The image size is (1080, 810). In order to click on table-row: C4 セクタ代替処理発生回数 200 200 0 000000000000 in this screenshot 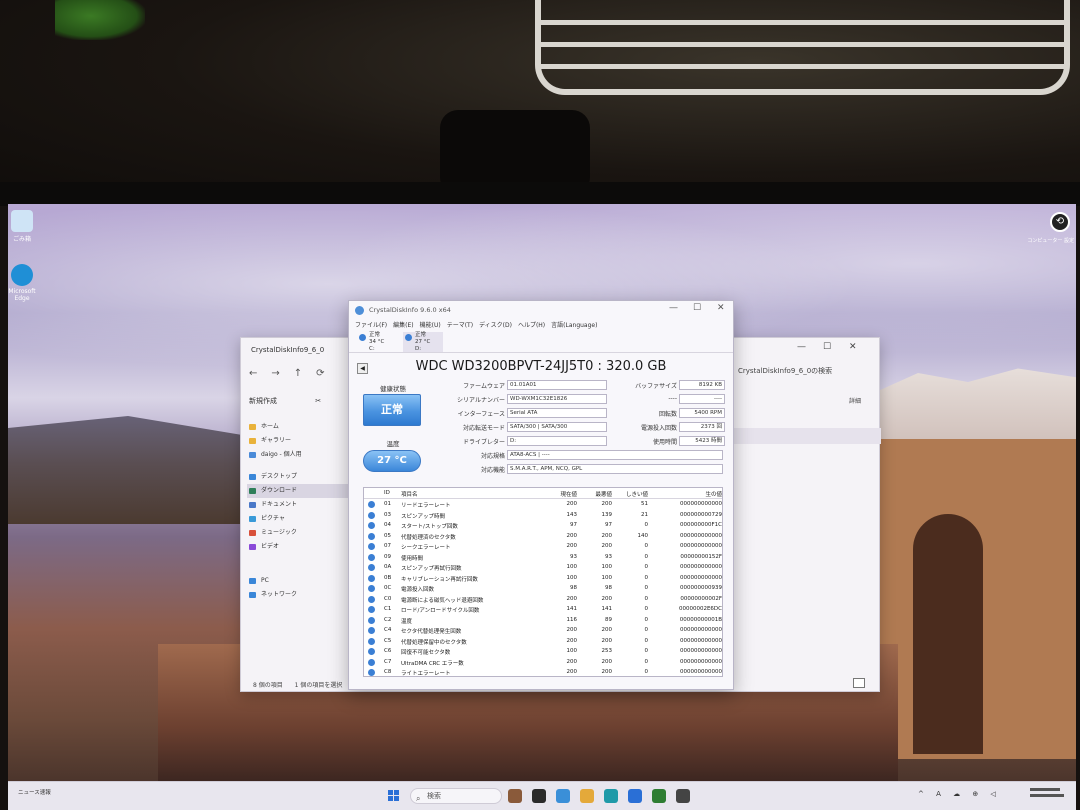, I will do `click(543, 630)`.